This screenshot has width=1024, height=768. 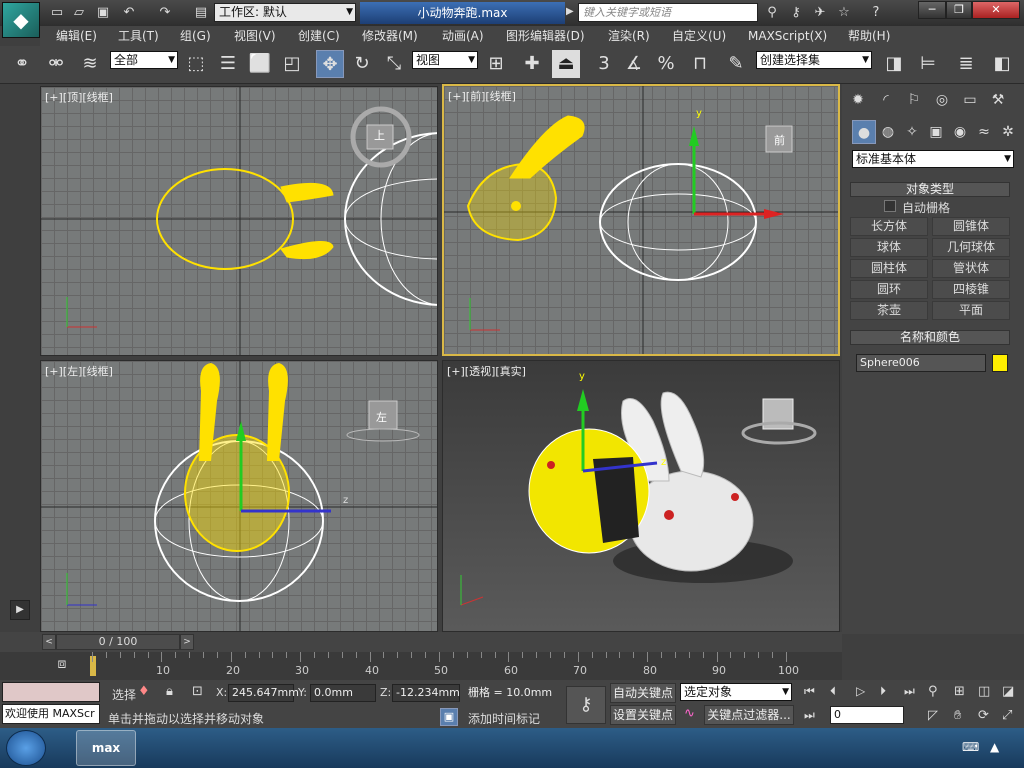 What do you see at coordinates (889, 310) in the screenshot?
I see `teapot-button: 茶壶` at bounding box center [889, 310].